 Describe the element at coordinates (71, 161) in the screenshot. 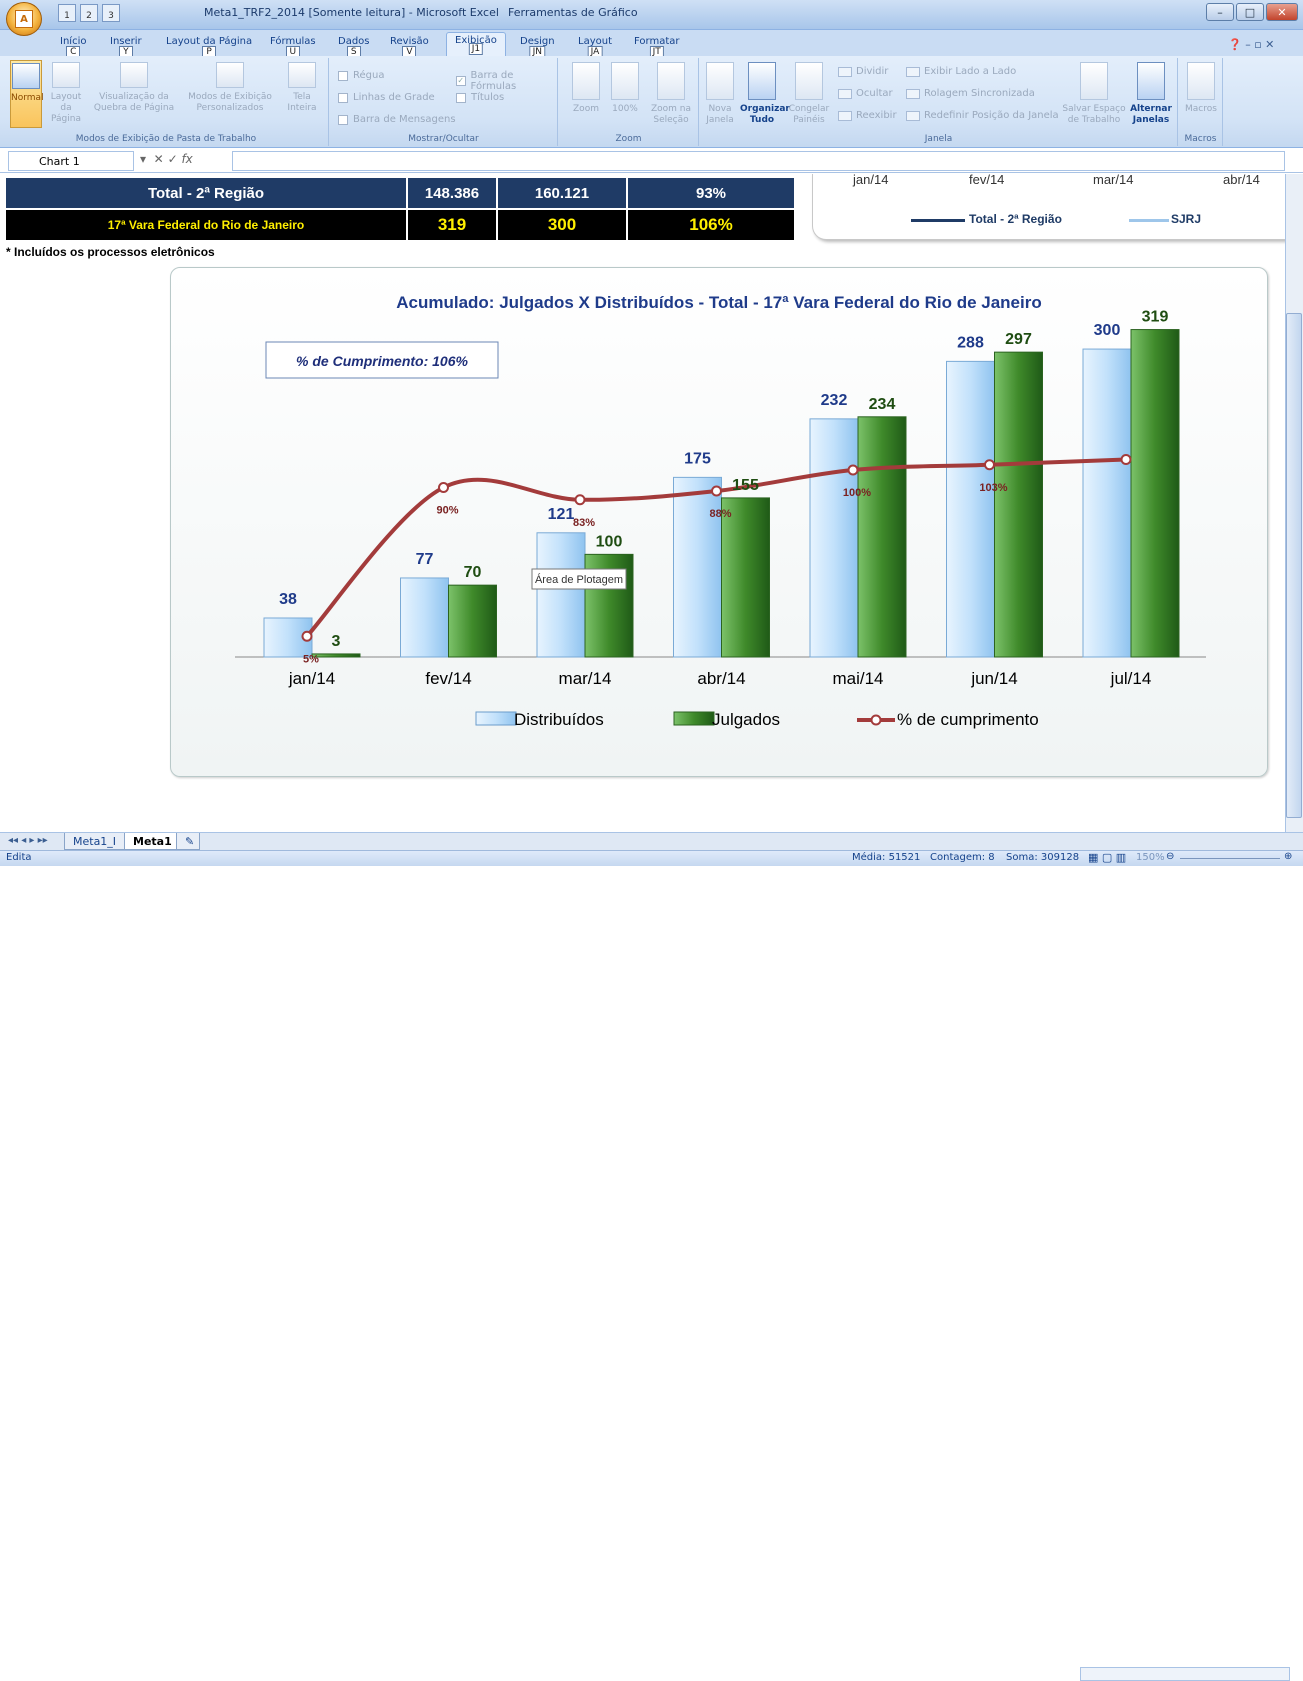

I see `name-box: Chart 1` at that location.